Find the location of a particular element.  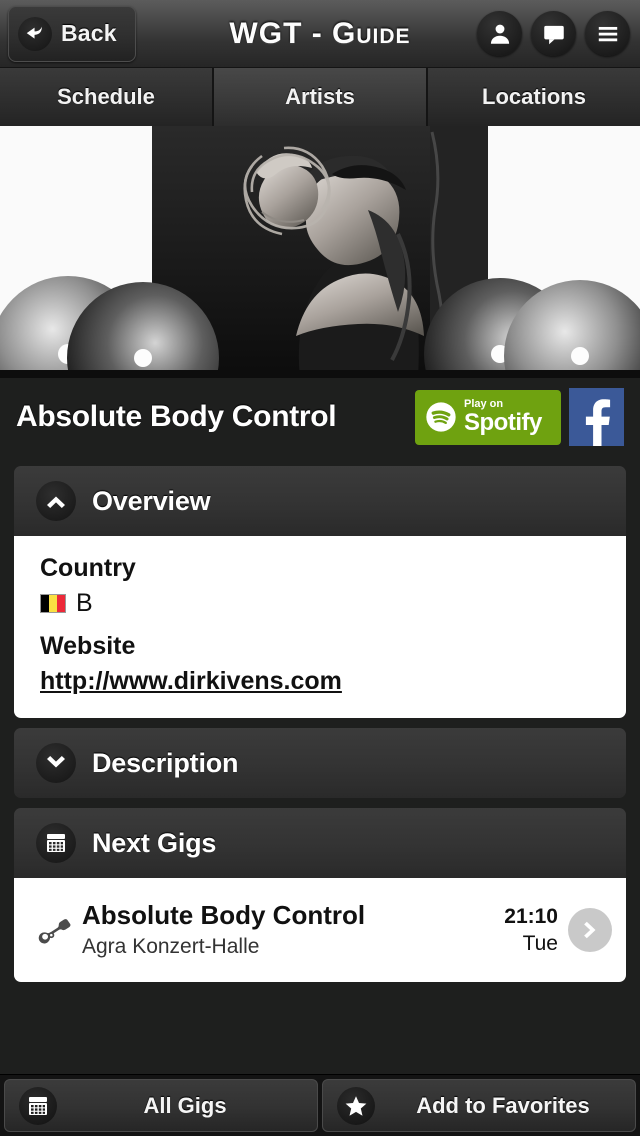

belgium-flag-icon is located at coordinates (53, 603).